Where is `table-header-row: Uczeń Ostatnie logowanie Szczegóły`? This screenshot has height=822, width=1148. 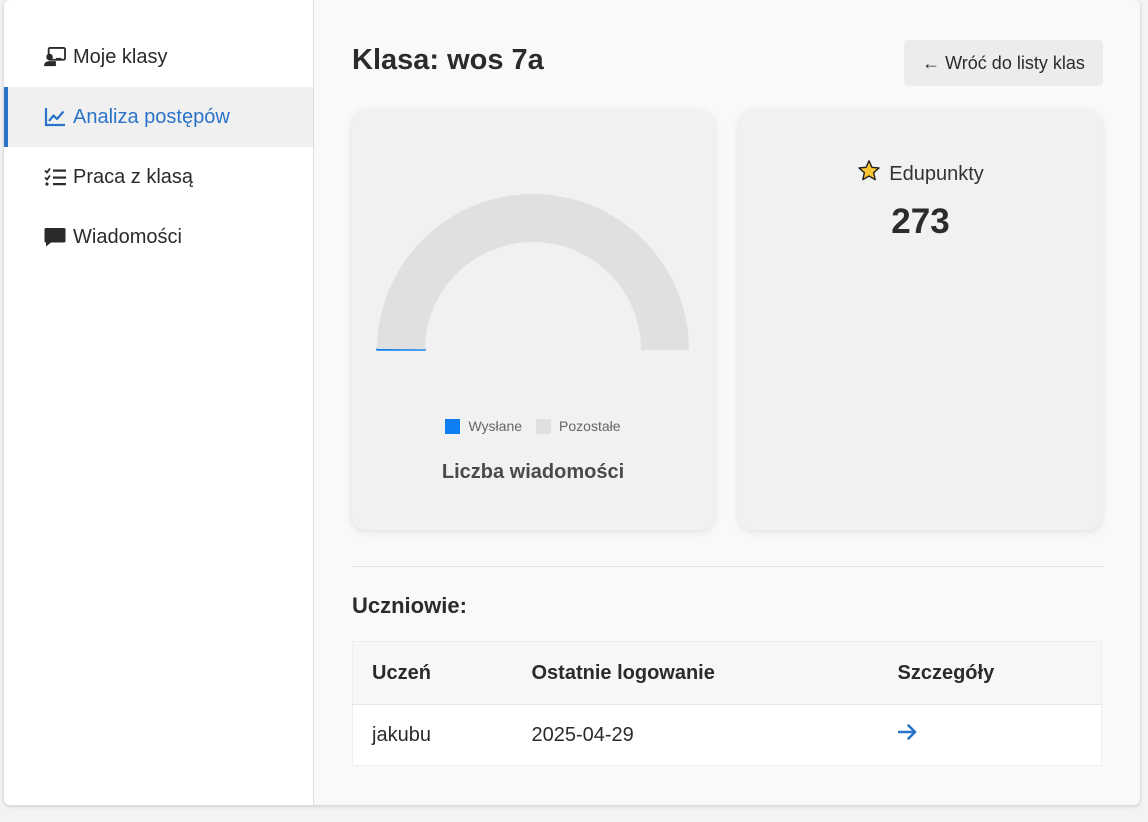
table-header-row: Uczeń Ostatnie logowanie Szczegóły is located at coordinates (727, 673).